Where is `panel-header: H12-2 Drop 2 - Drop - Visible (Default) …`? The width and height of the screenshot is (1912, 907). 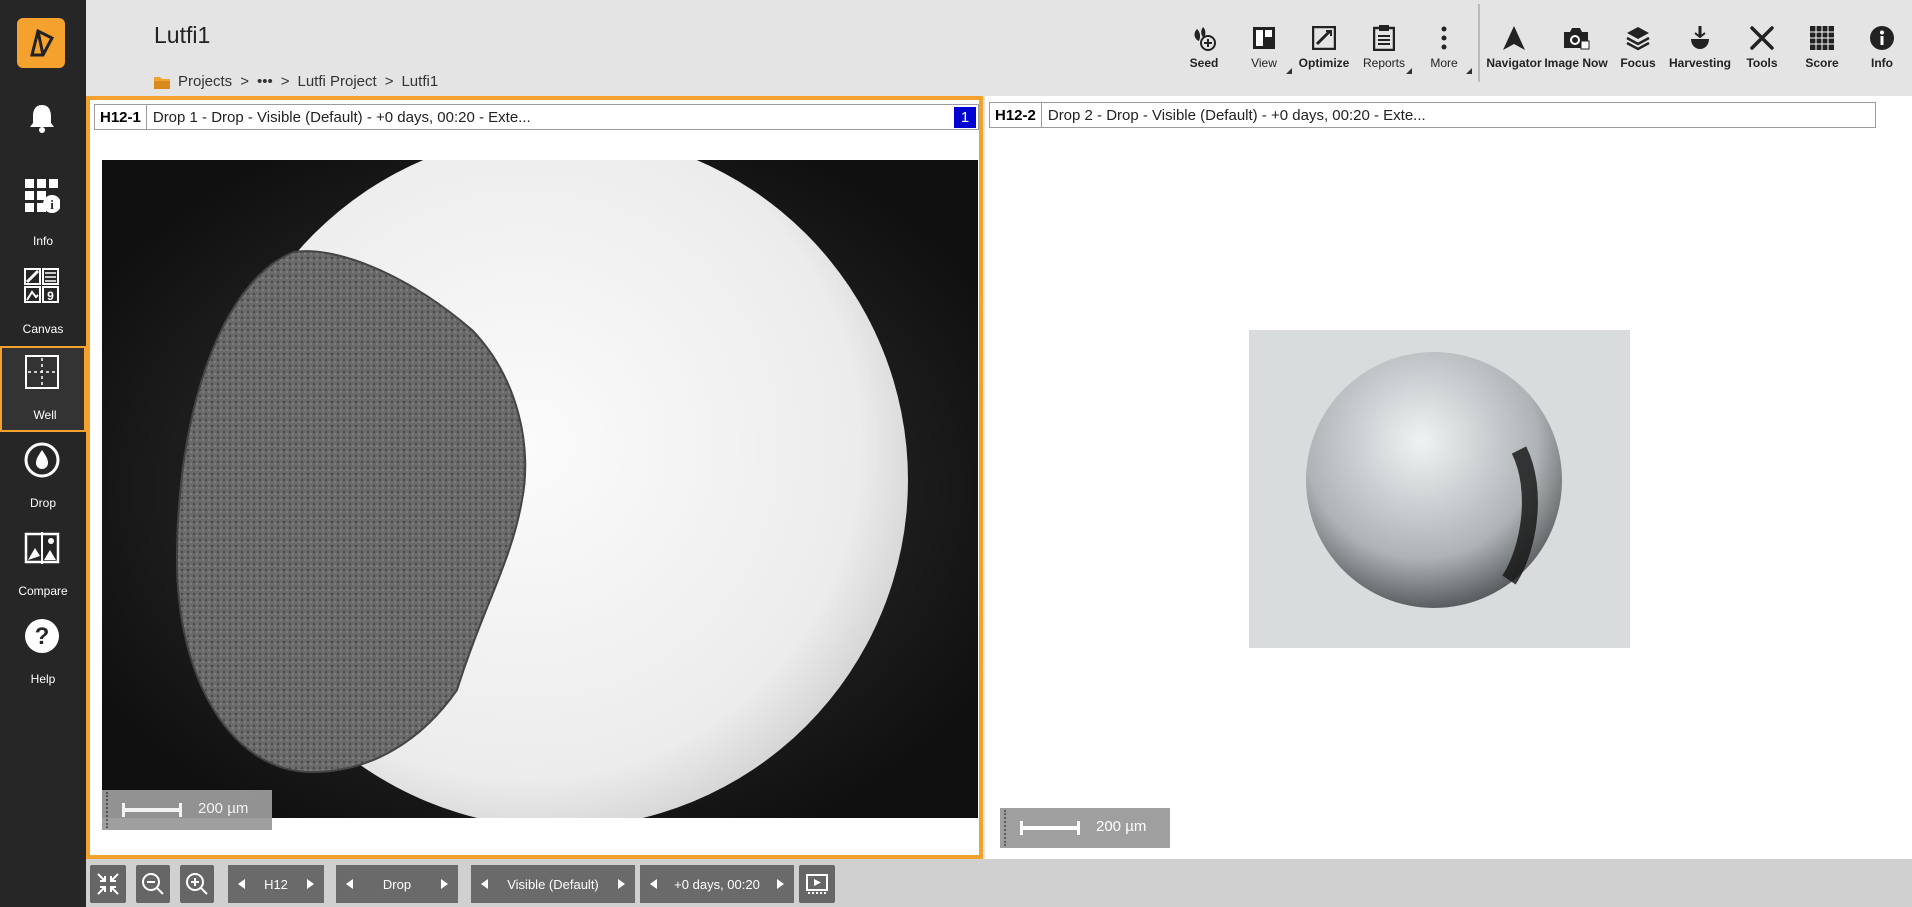
panel-header: H12-2 Drop 2 - Drop - Visible (Default) … is located at coordinates (1432, 115).